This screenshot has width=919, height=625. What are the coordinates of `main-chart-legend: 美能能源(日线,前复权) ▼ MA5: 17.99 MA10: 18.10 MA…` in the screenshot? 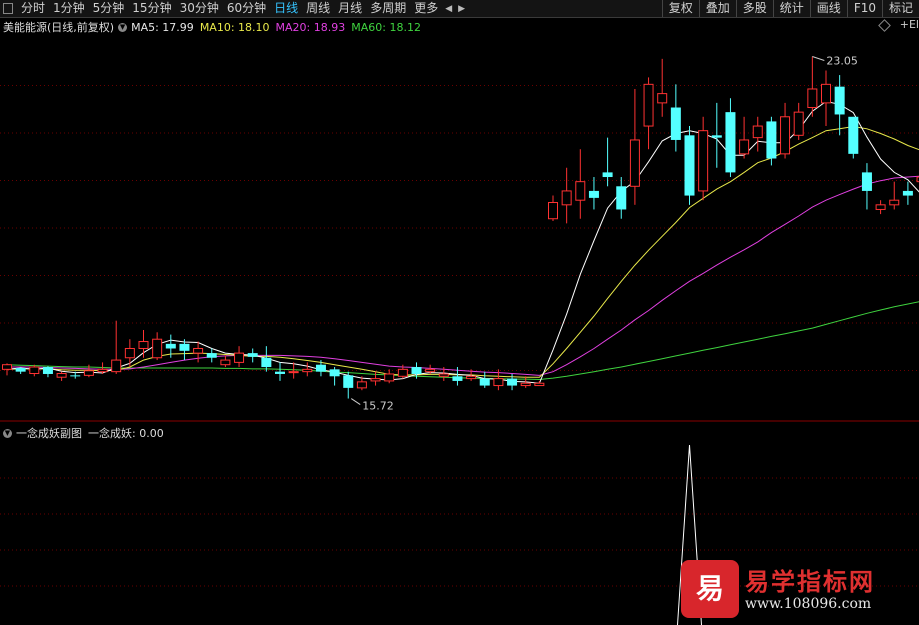 It's located at (210, 27).